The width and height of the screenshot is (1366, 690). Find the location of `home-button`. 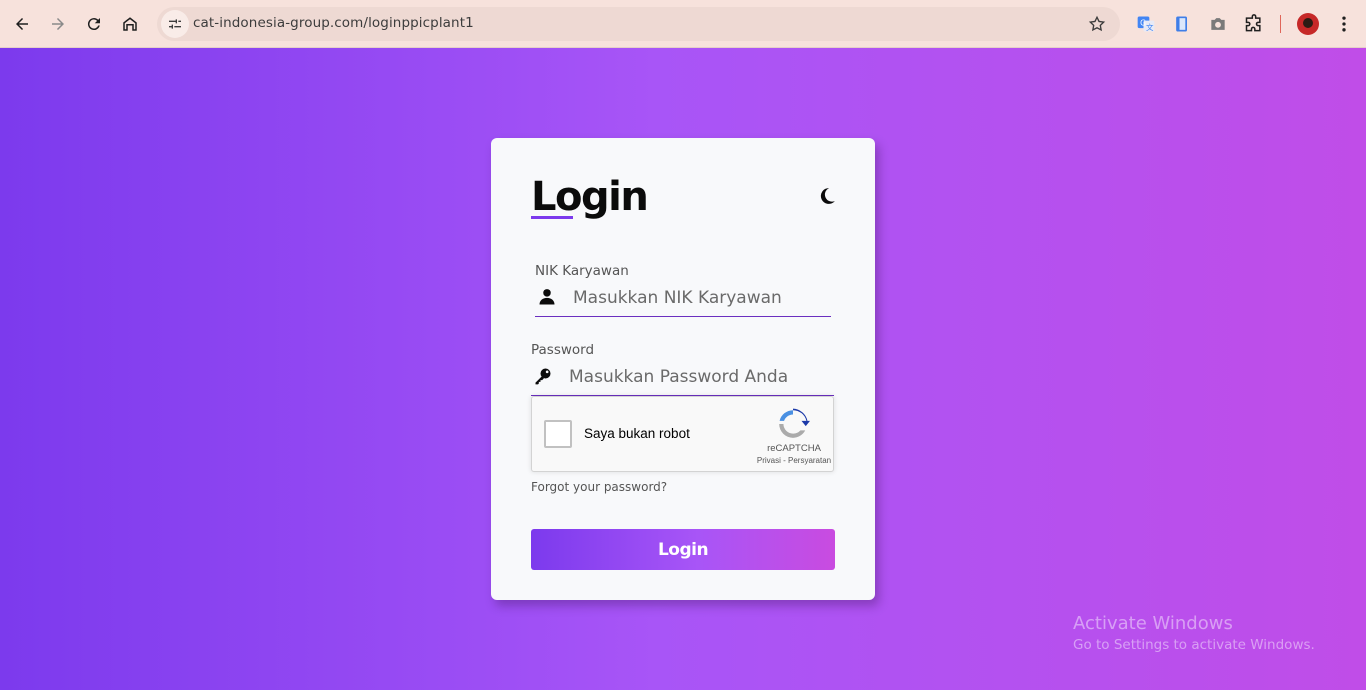

home-button is located at coordinates (130, 24).